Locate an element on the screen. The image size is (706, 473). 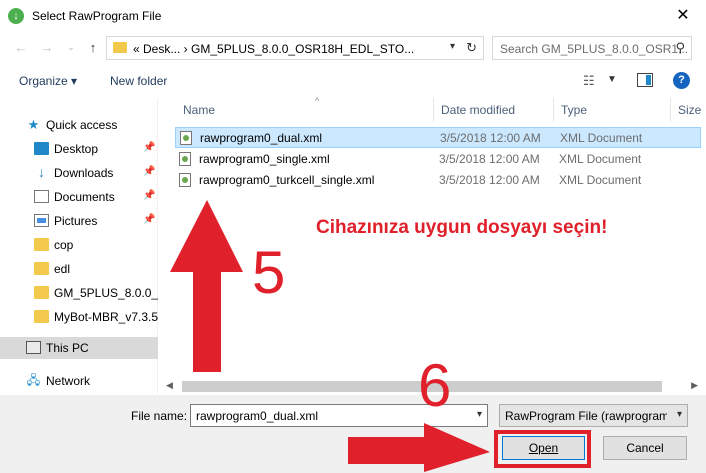
file-name: rawprogram0_dual.xml is located at coordinates (261, 138).